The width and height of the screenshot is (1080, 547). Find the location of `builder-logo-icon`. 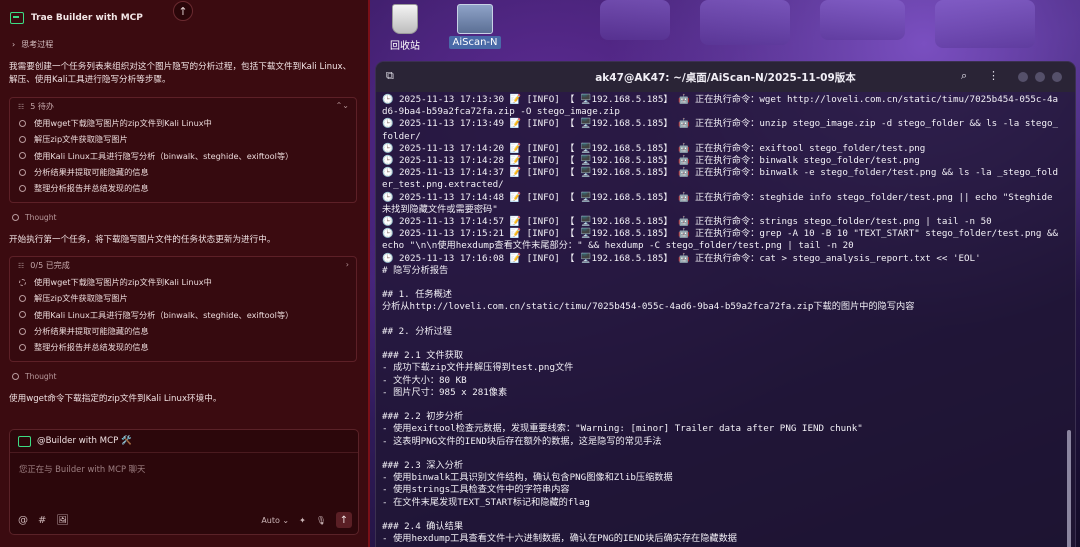

builder-logo-icon is located at coordinates (24, 441).